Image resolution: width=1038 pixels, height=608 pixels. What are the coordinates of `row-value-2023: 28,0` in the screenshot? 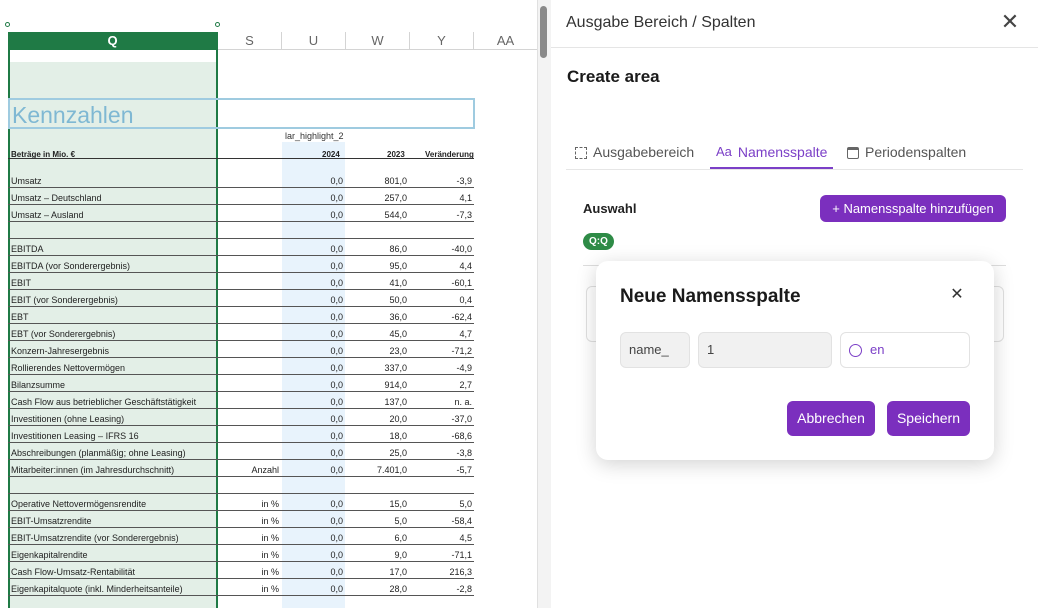 It's located at (398, 589).